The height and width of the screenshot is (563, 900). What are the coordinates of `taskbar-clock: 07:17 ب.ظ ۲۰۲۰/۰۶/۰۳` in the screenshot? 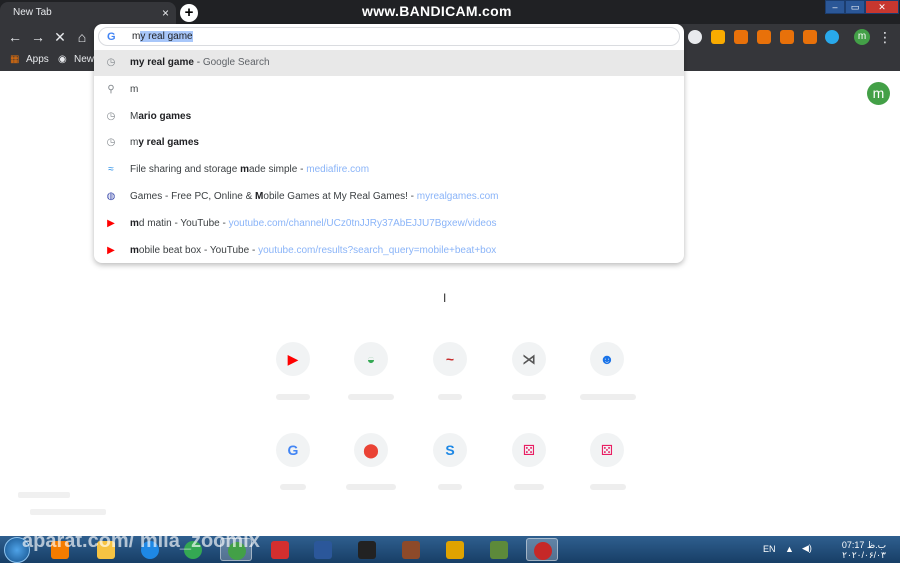 It's located at (864, 550).